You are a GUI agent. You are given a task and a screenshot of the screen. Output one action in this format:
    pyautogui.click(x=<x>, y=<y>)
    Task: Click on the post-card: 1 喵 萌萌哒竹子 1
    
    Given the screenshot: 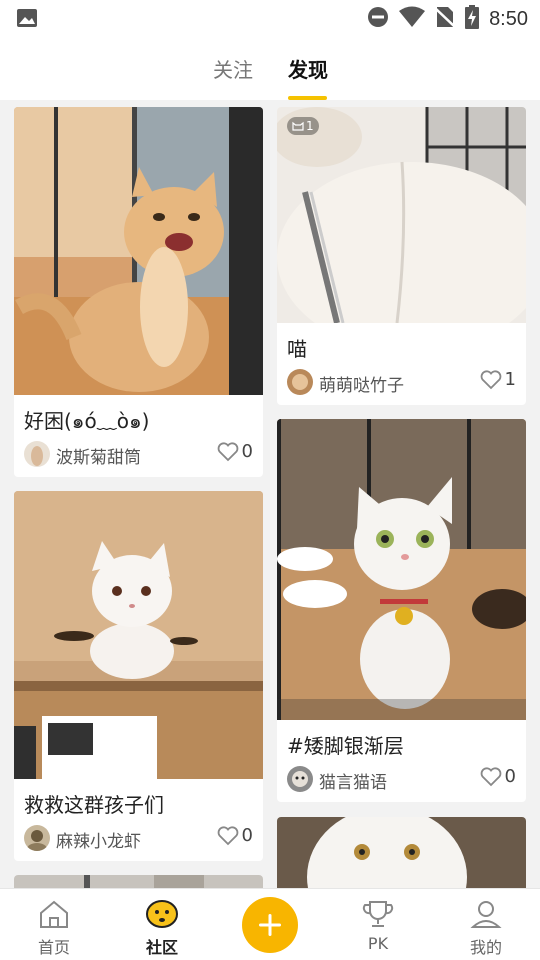 What is the action you would take?
    pyautogui.click(x=401, y=256)
    